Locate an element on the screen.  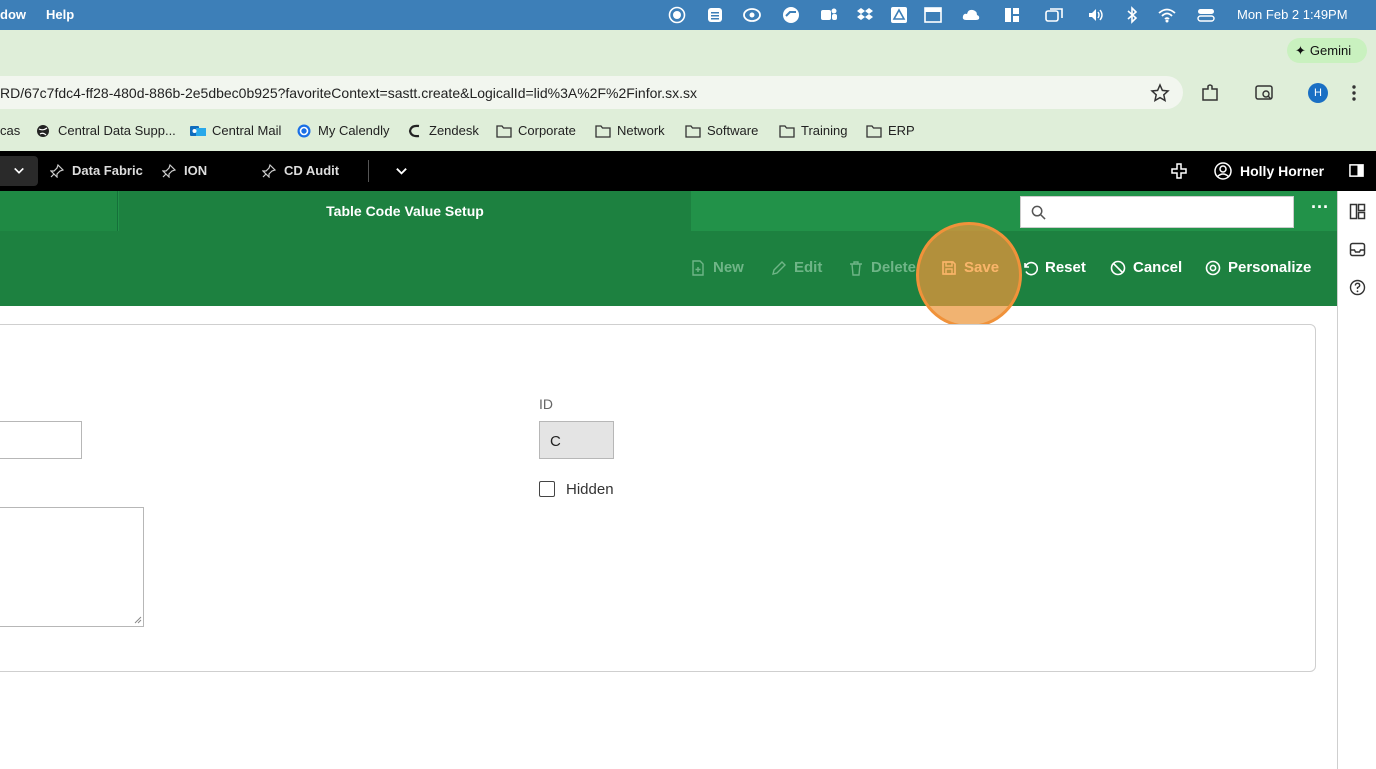
reset-button: Reset is located at coordinates (1054, 267).